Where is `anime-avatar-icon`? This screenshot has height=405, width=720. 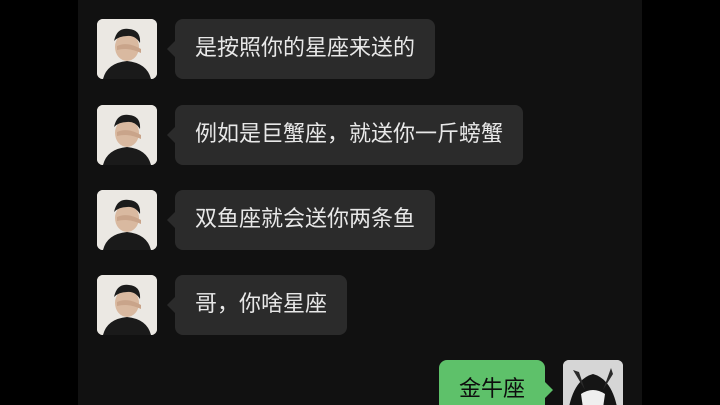 anime-avatar-icon is located at coordinates (593, 382).